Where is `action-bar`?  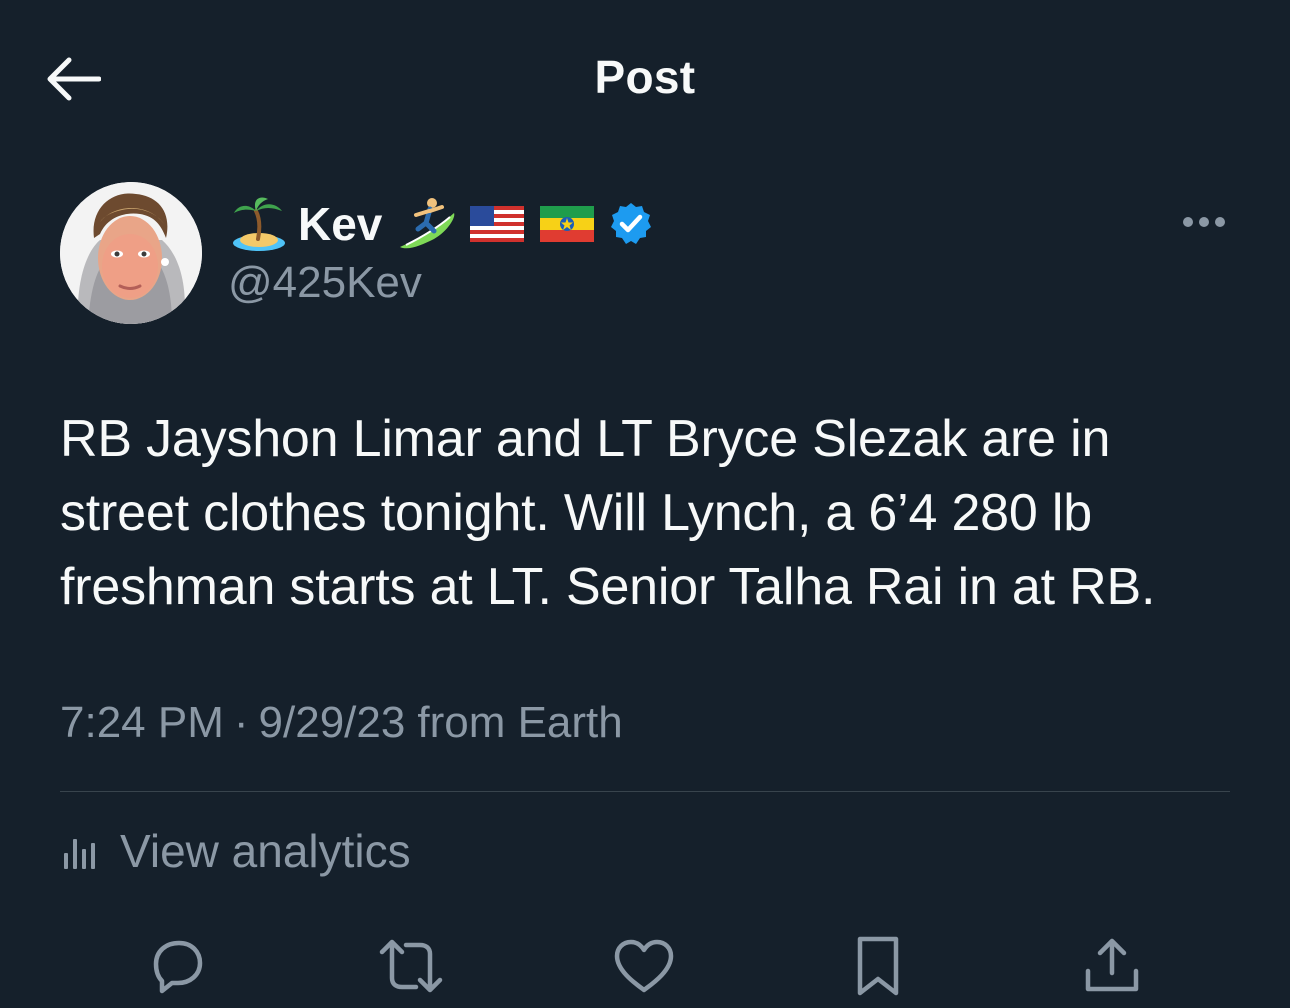
action-bar is located at coordinates (645, 969).